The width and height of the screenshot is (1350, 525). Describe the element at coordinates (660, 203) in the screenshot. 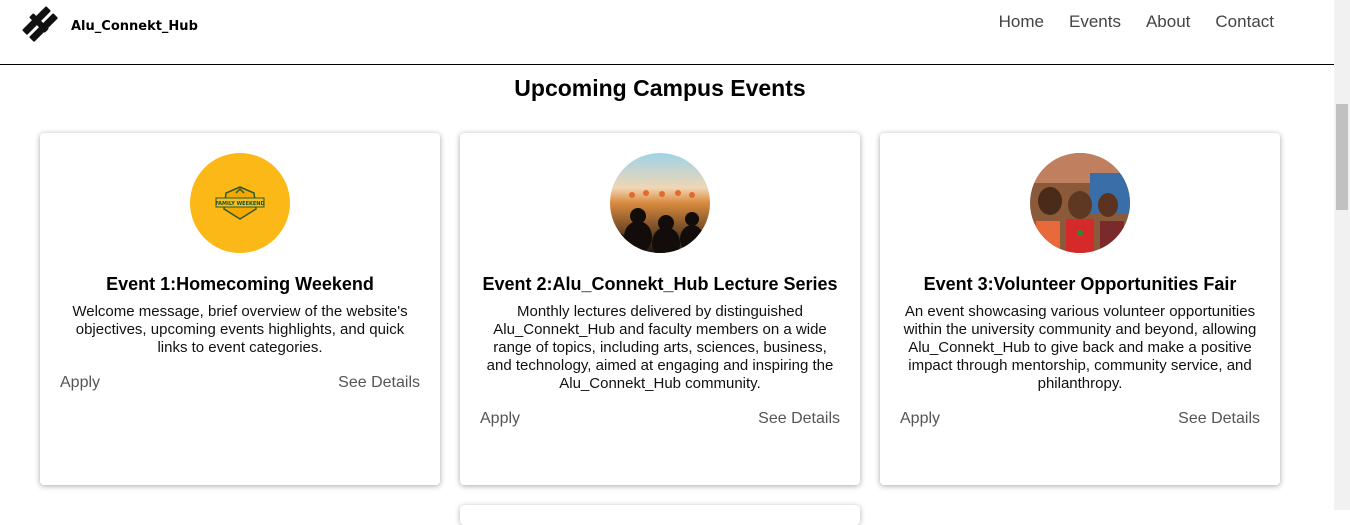

I see `event-2-image` at that location.